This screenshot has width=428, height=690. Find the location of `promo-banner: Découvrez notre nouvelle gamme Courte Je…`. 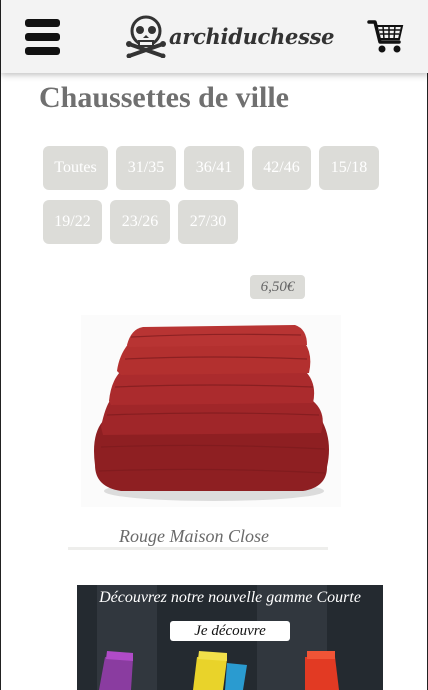

promo-banner: Découvrez notre nouvelle gamme Courte Je… is located at coordinates (230, 637).